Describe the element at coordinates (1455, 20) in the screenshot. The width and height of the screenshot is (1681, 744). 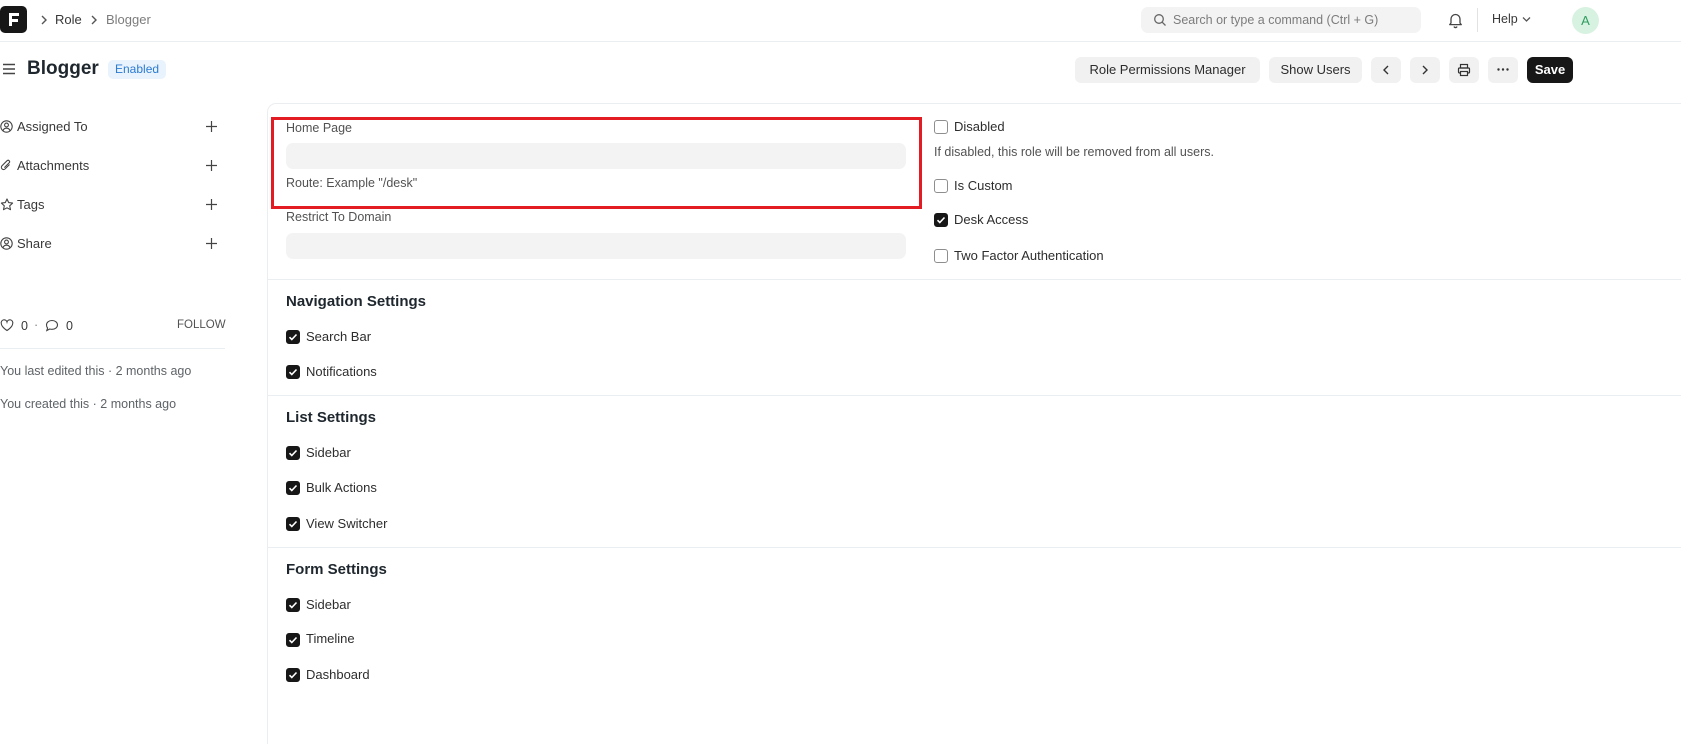
I see `bell-icon` at that location.